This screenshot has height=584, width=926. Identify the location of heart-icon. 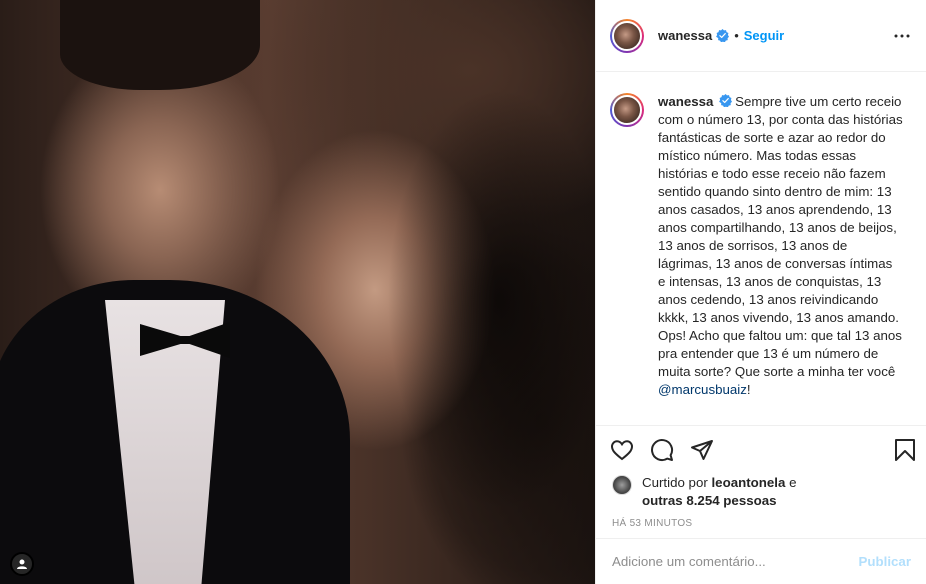
(622, 450).